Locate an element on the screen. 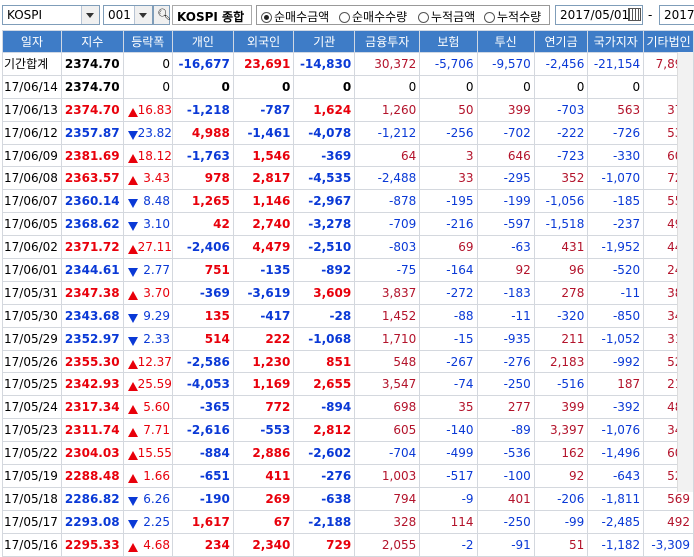  value-cell: -330 is located at coordinates (616, 155).